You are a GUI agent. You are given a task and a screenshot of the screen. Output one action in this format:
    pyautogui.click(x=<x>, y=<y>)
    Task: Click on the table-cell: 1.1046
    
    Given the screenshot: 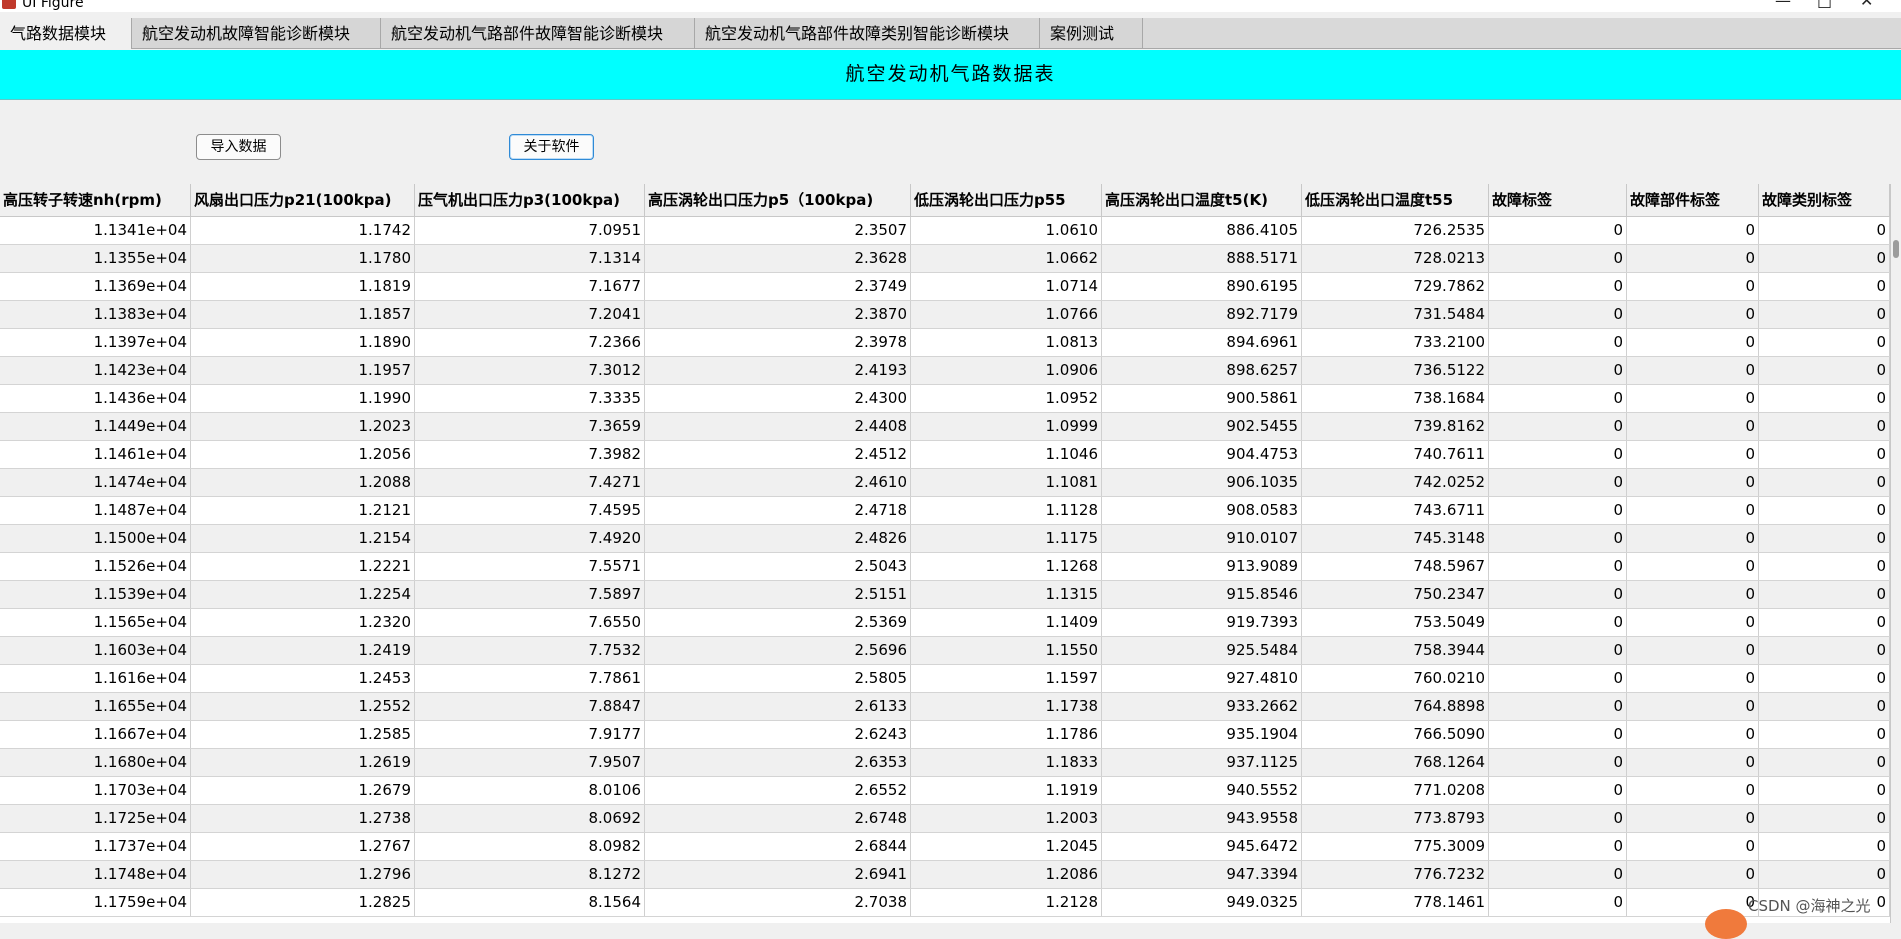 What is the action you would take?
    pyautogui.click(x=1006, y=454)
    